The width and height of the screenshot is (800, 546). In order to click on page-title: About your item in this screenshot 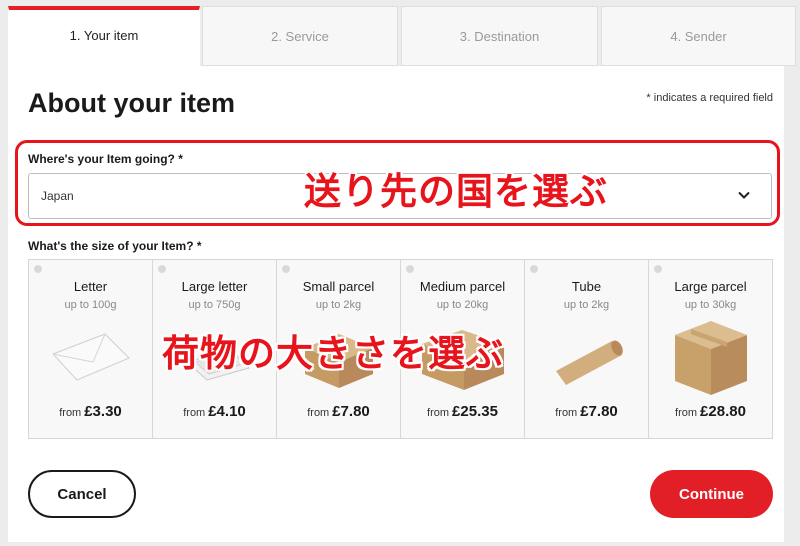, I will do `click(131, 103)`.